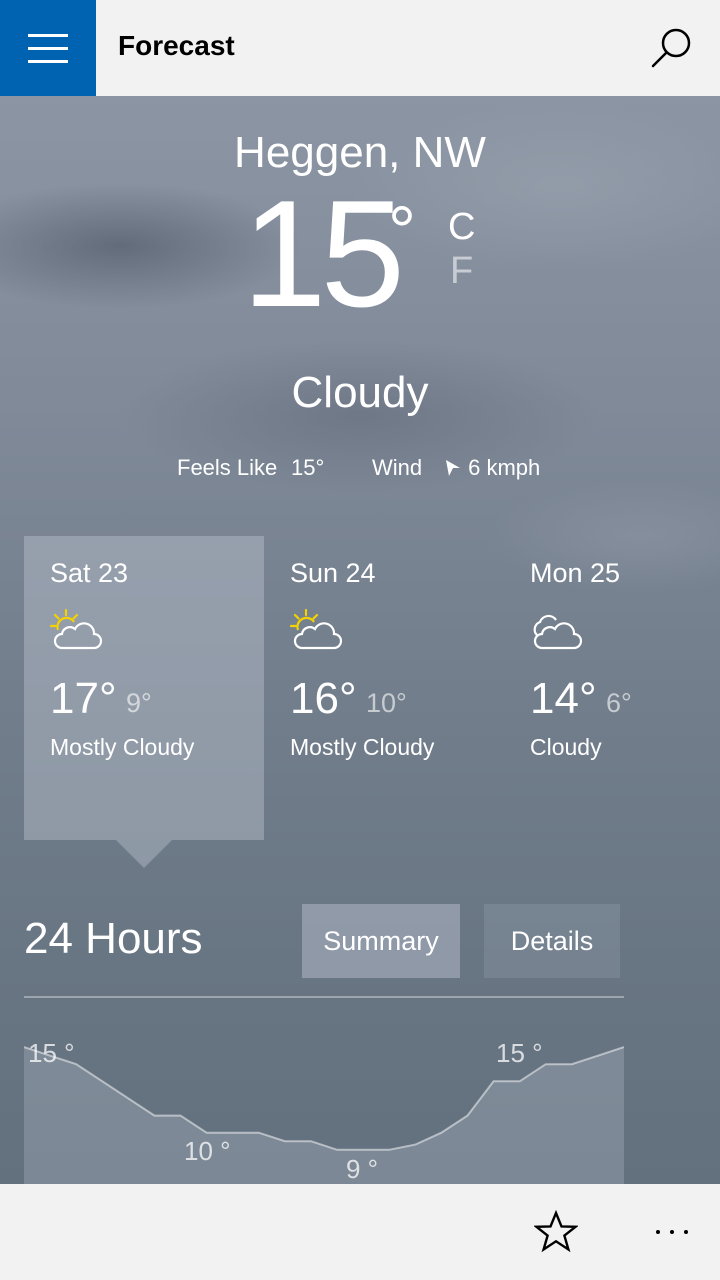 The width and height of the screenshot is (720, 1280). I want to click on hourly-temperature-chart: 15 ° 10 ° 9 ° 15 °, so click(324, 1107).